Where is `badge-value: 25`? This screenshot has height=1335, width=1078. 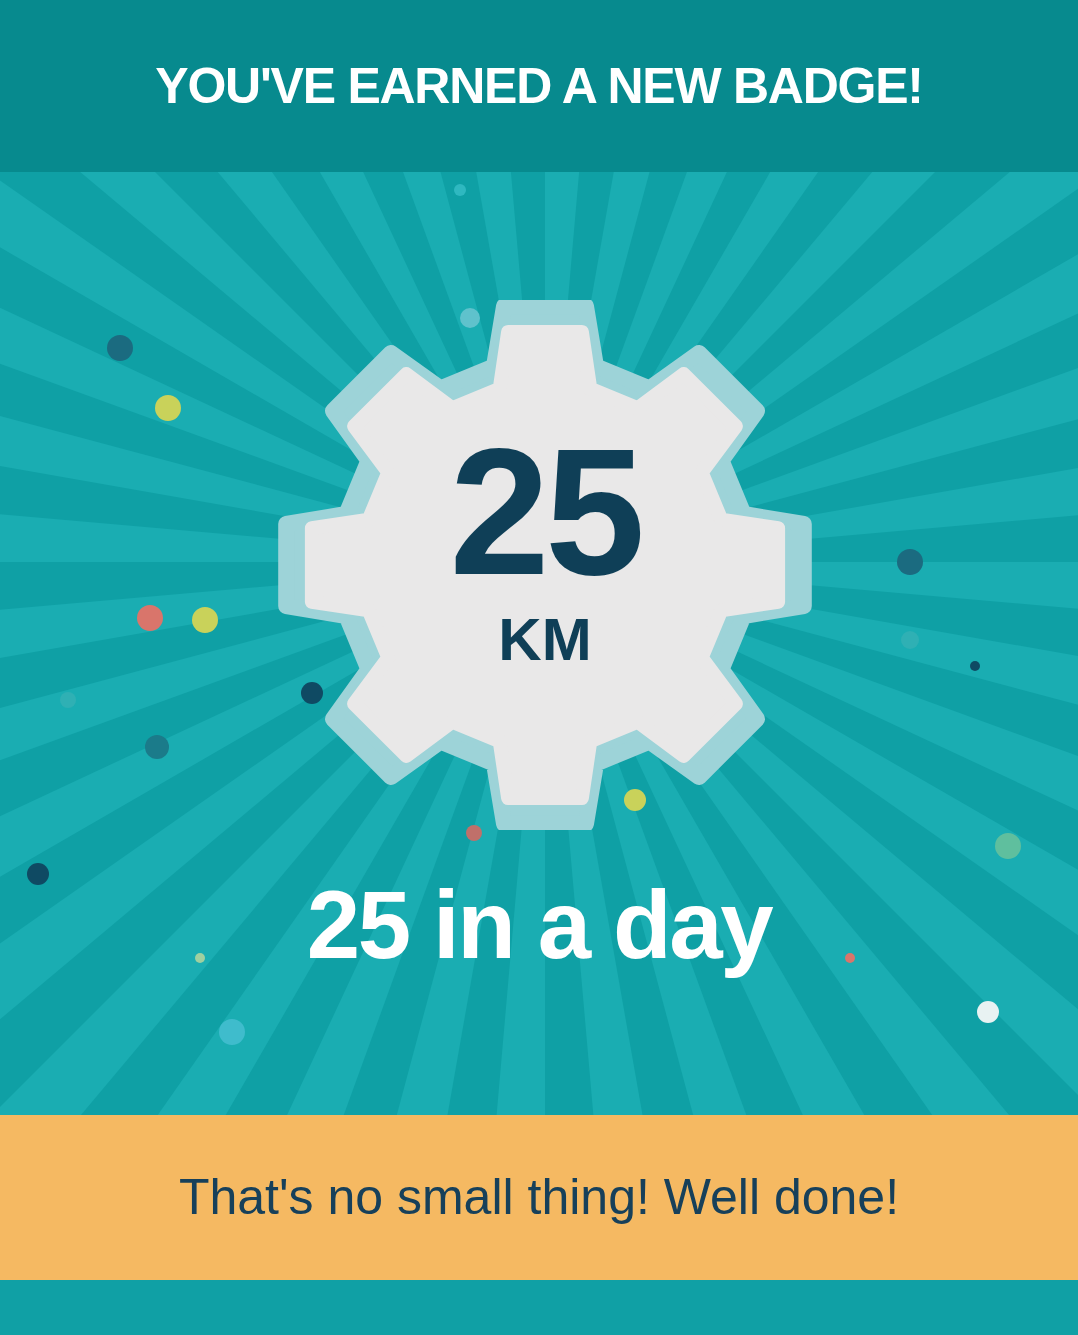 badge-value: 25 is located at coordinates (545, 512).